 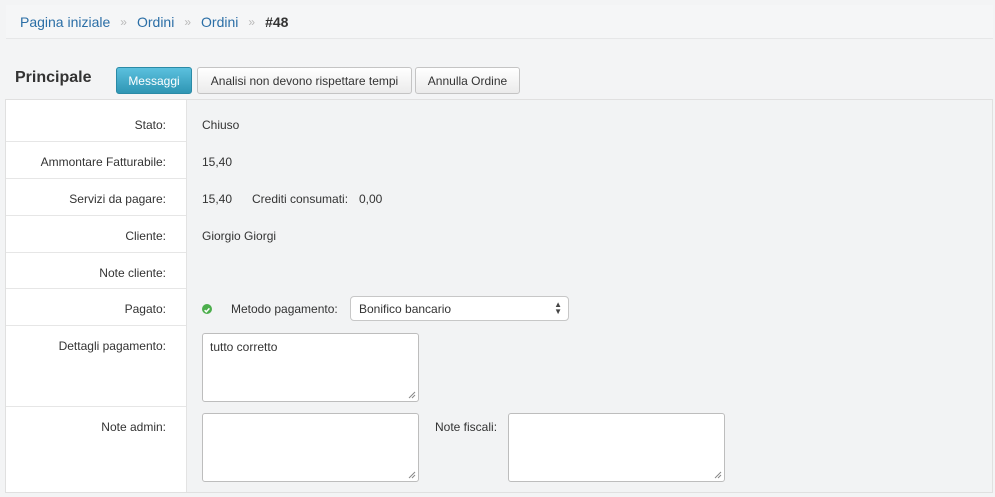 What do you see at coordinates (310, 367) in the screenshot?
I see `payment-details-textarea: tutto corretto` at bounding box center [310, 367].